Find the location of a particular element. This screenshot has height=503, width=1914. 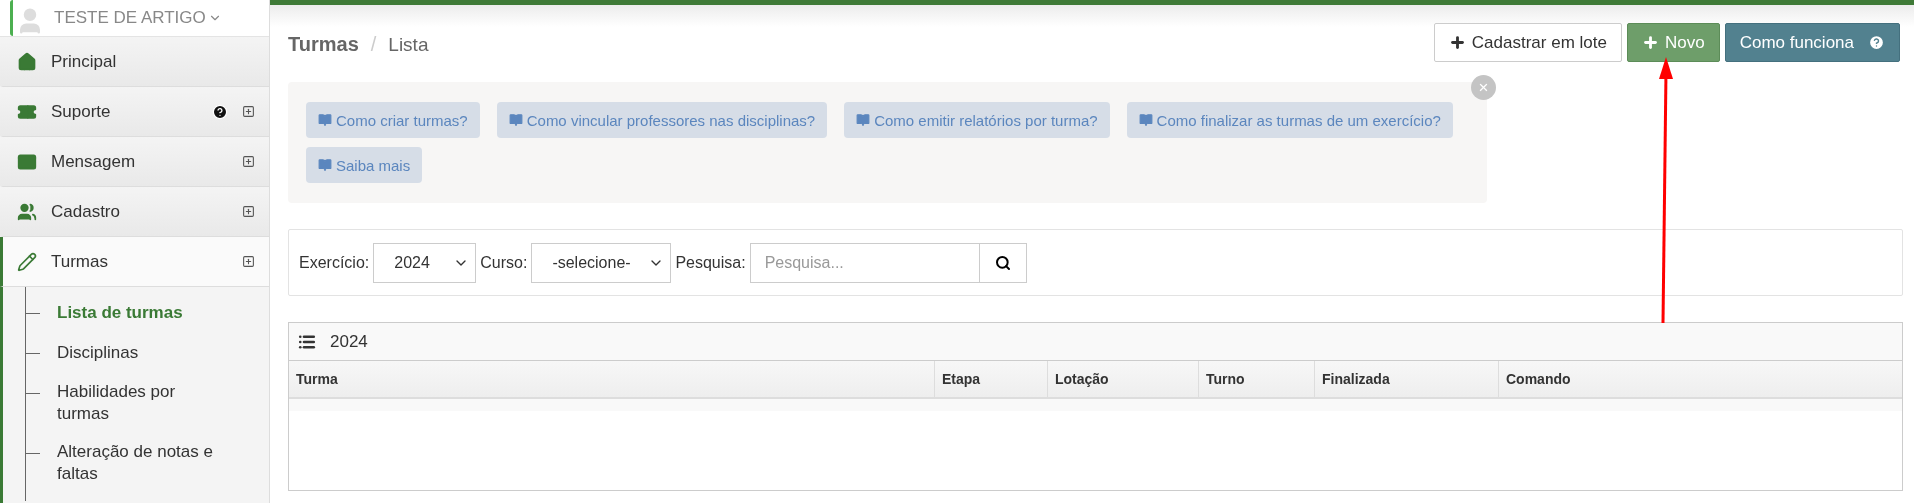

column-header: Comando is located at coordinates (1700, 379).